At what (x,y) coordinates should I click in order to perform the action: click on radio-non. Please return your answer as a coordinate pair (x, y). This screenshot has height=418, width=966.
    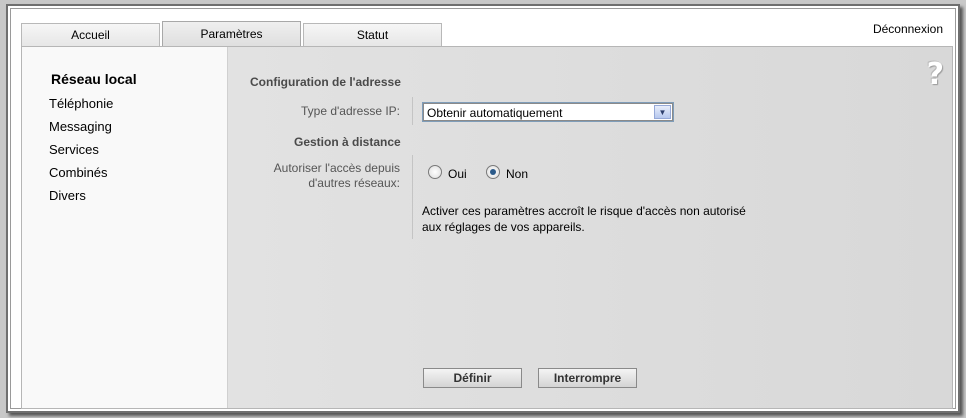
    Looking at the image, I should click on (493, 172).